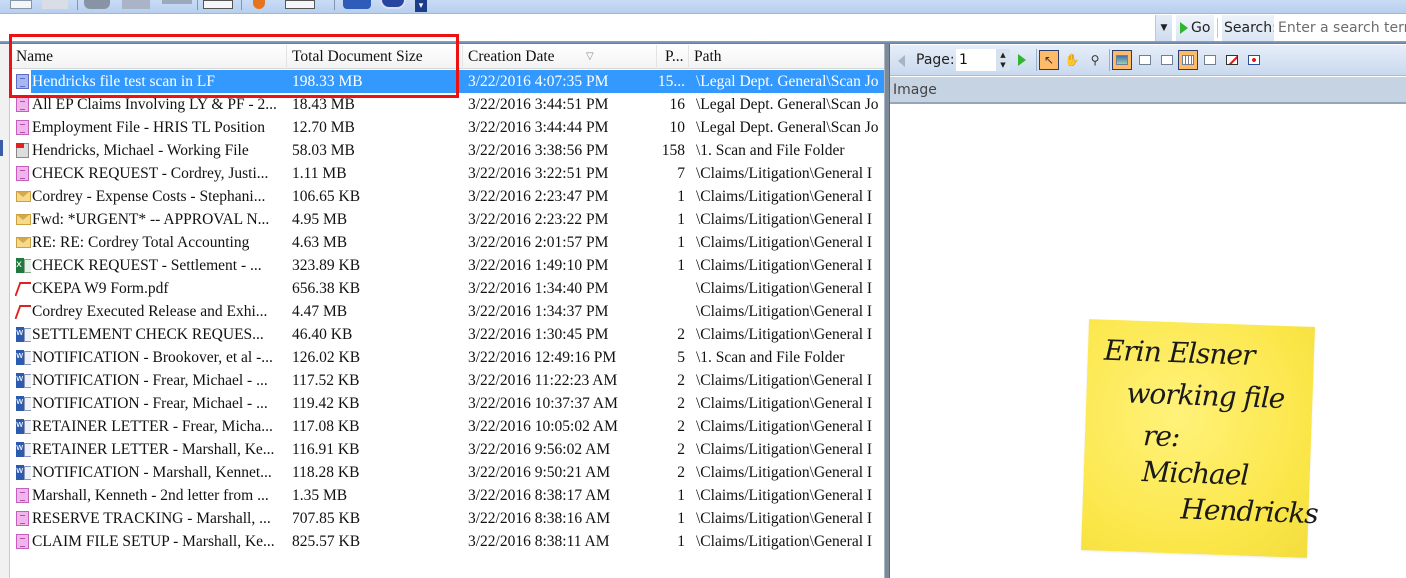 This screenshot has height=578, width=1406. What do you see at coordinates (538, 288) in the screenshot?
I see `cell-creation-date: 3/22/2016 1:34:40 PM` at bounding box center [538, 288].